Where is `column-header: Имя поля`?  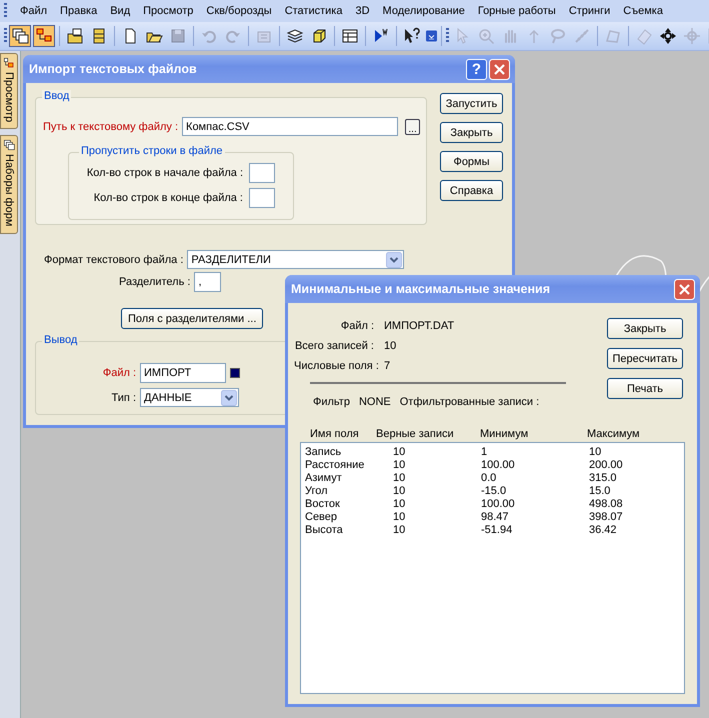
column-header: Имя поля is located at coordinates (335, 434).